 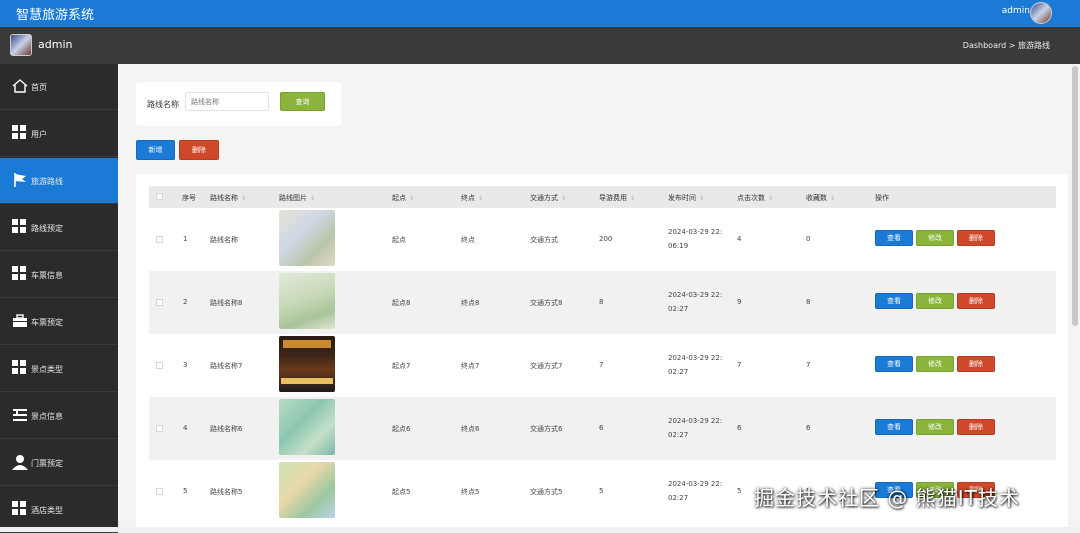 I want to click on sidebar-item-label: 门票预定, so click(x=47, y=463).